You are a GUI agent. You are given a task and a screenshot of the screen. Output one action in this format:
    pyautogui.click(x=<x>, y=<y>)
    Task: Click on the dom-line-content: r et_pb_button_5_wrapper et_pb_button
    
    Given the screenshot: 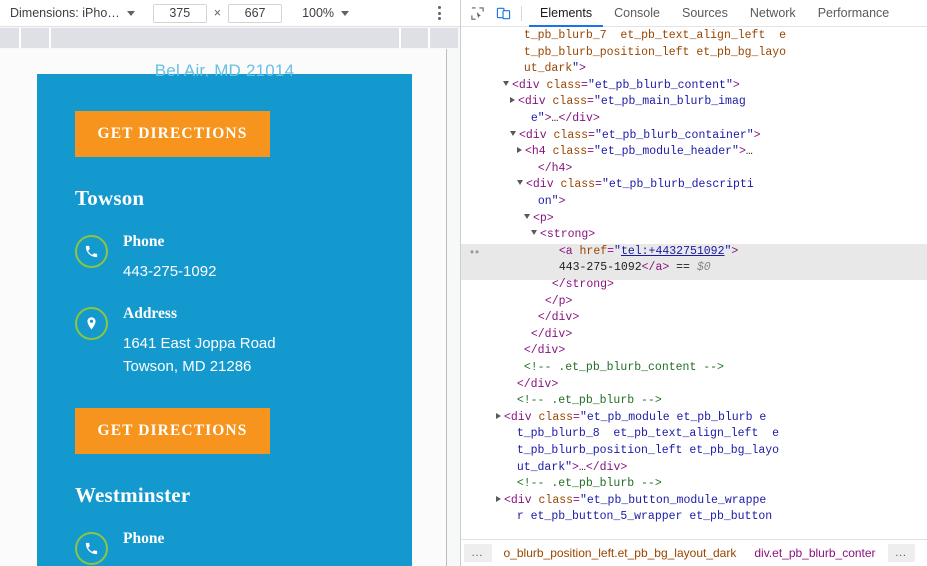 What is the action you would take?
    pyautogui.click(x=637, y=517)
    